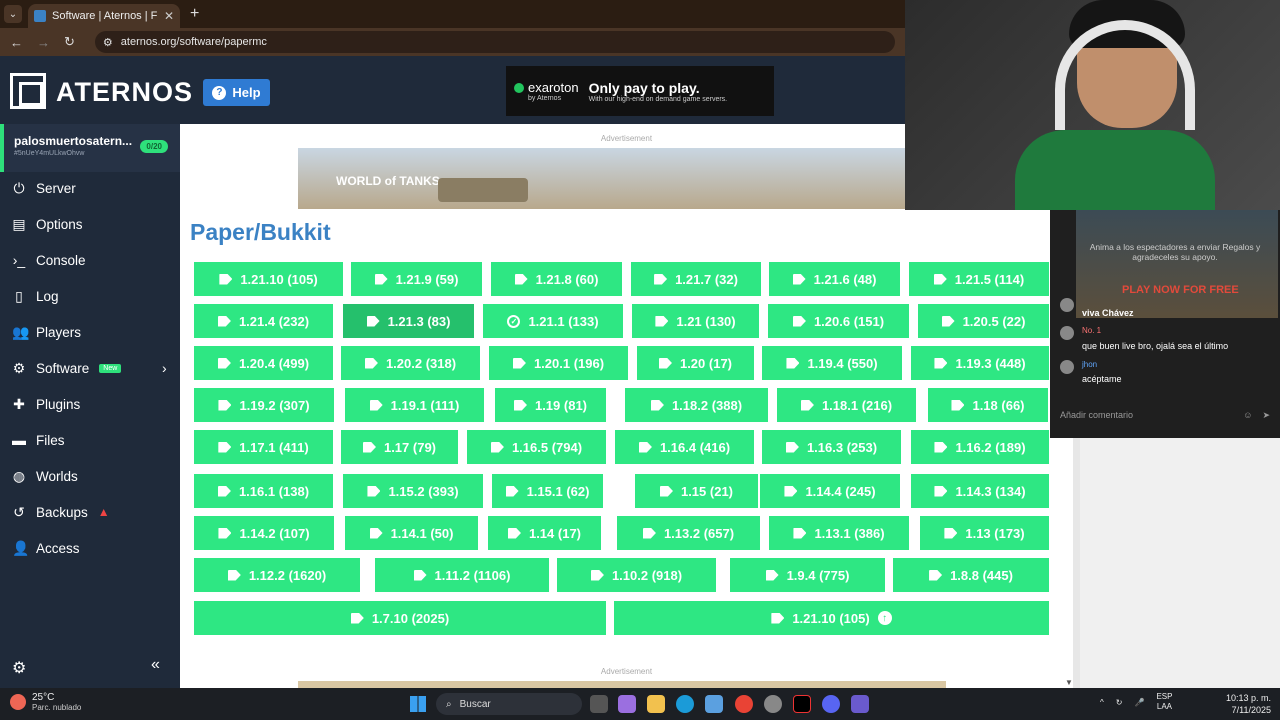  Describe the element at coordinates (411, 533) in the screenshot. I see `version-button: 1.14.1 (50)` at that location.